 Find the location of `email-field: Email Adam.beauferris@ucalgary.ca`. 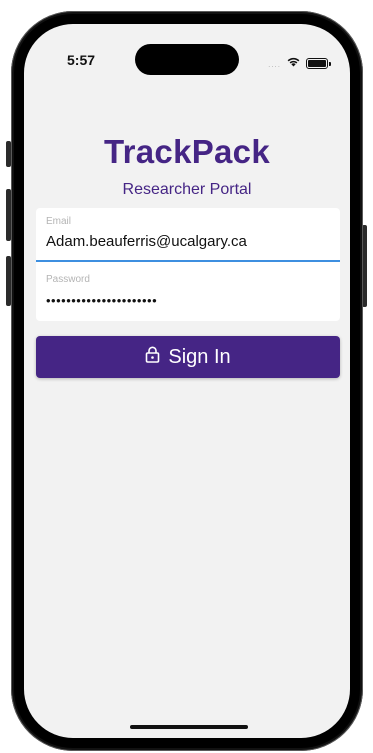

email-field: Email Adam.beauferris@ucalgary.ca is located at coordinates (188, 235).